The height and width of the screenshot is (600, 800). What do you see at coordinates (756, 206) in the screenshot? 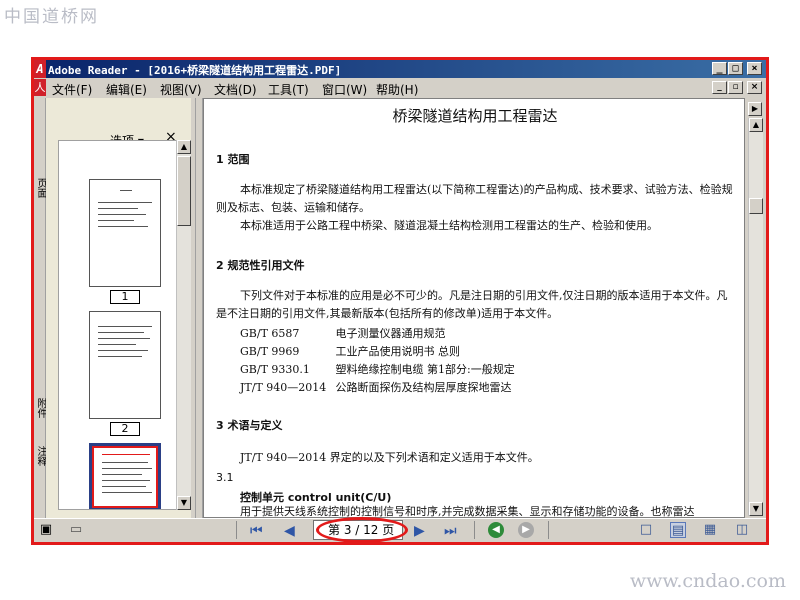
I see `doc-scroll-thumb` at bounding box center [756, 206].